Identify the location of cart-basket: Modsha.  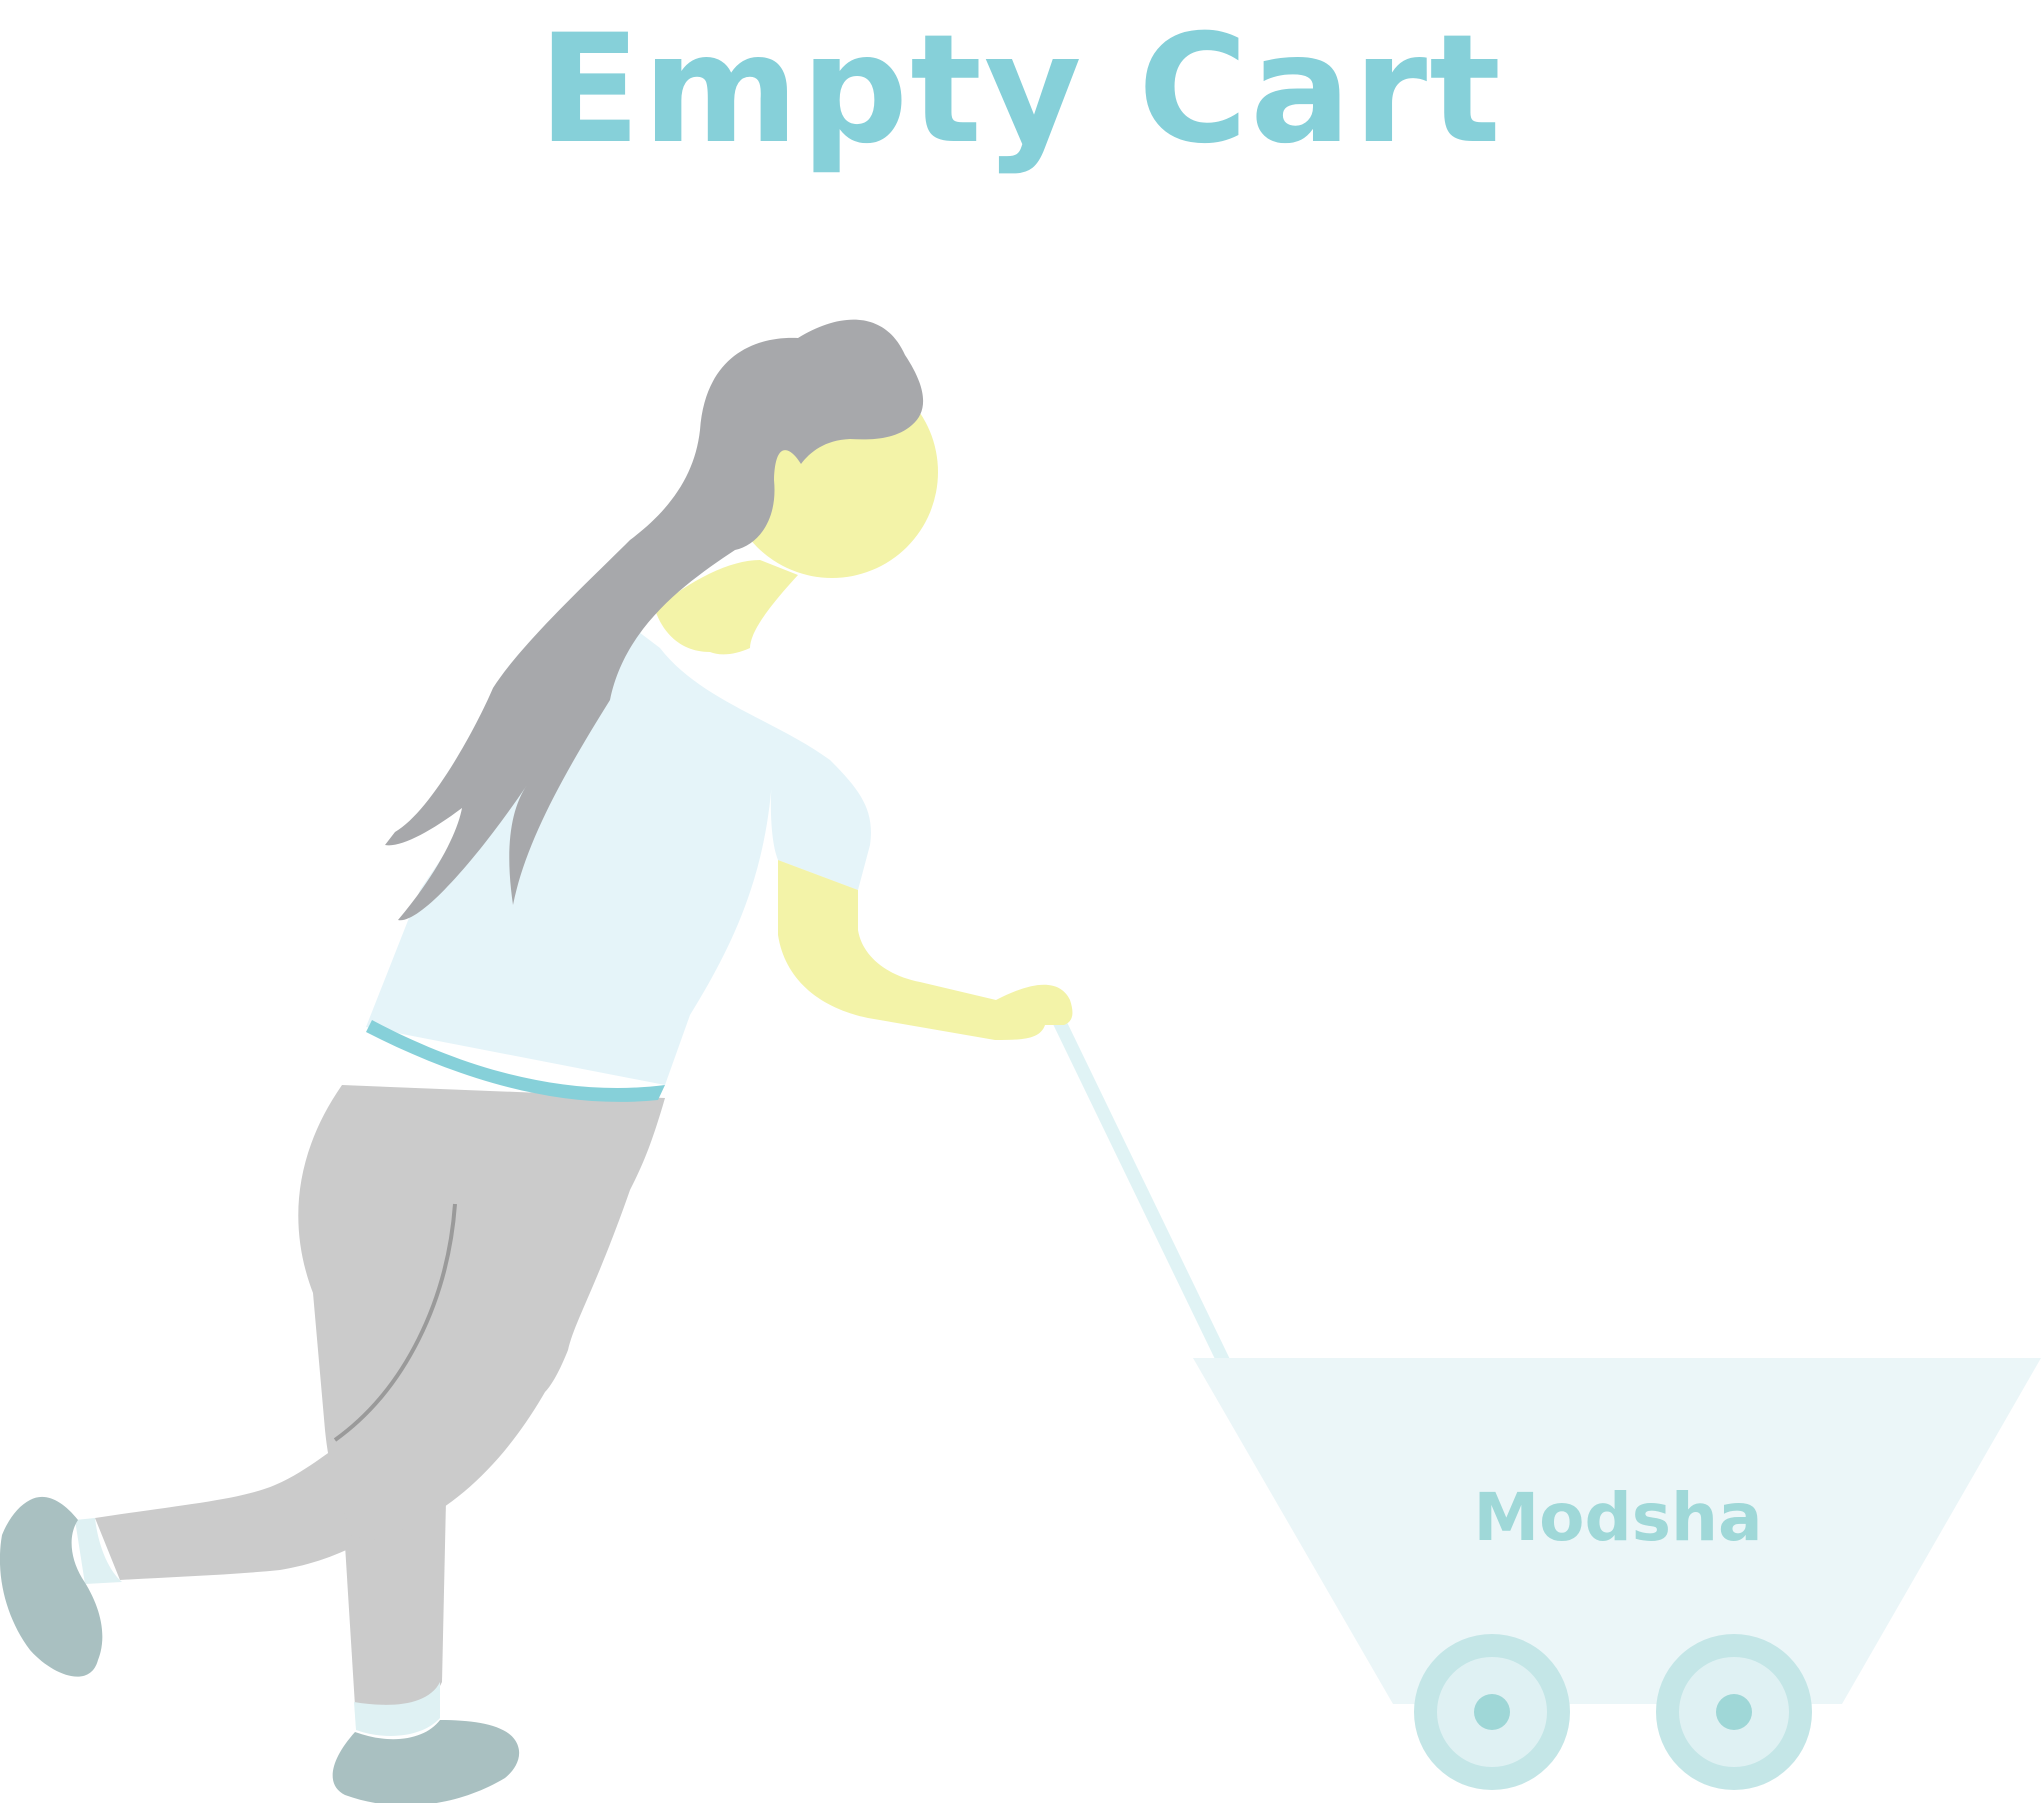
(1617, 1531).